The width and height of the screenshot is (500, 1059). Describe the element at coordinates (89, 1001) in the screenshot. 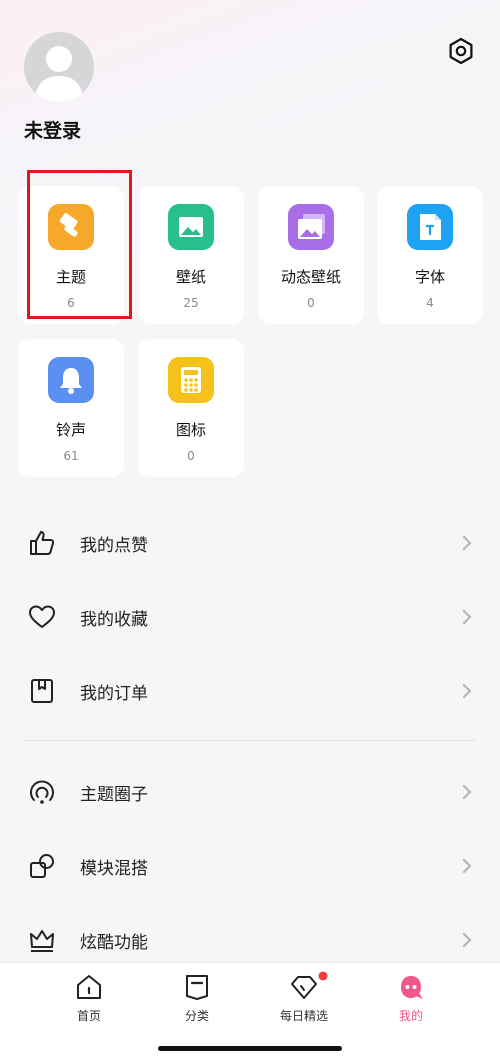

I see `tab-home: 首页` at that location.